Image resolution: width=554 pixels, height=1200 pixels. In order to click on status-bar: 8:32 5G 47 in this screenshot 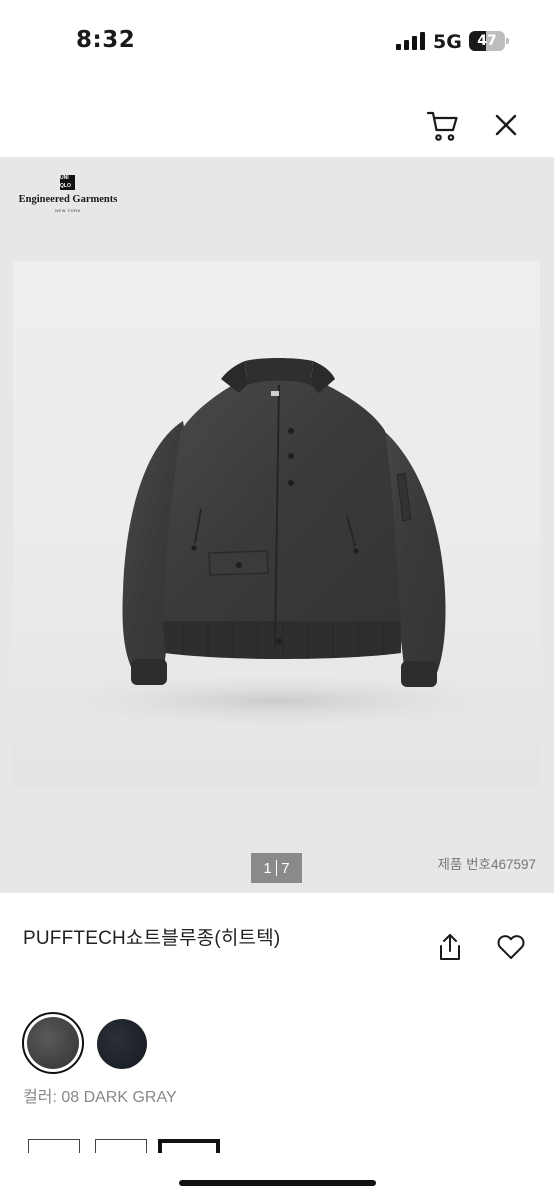, I will do `click(277, 40)`.